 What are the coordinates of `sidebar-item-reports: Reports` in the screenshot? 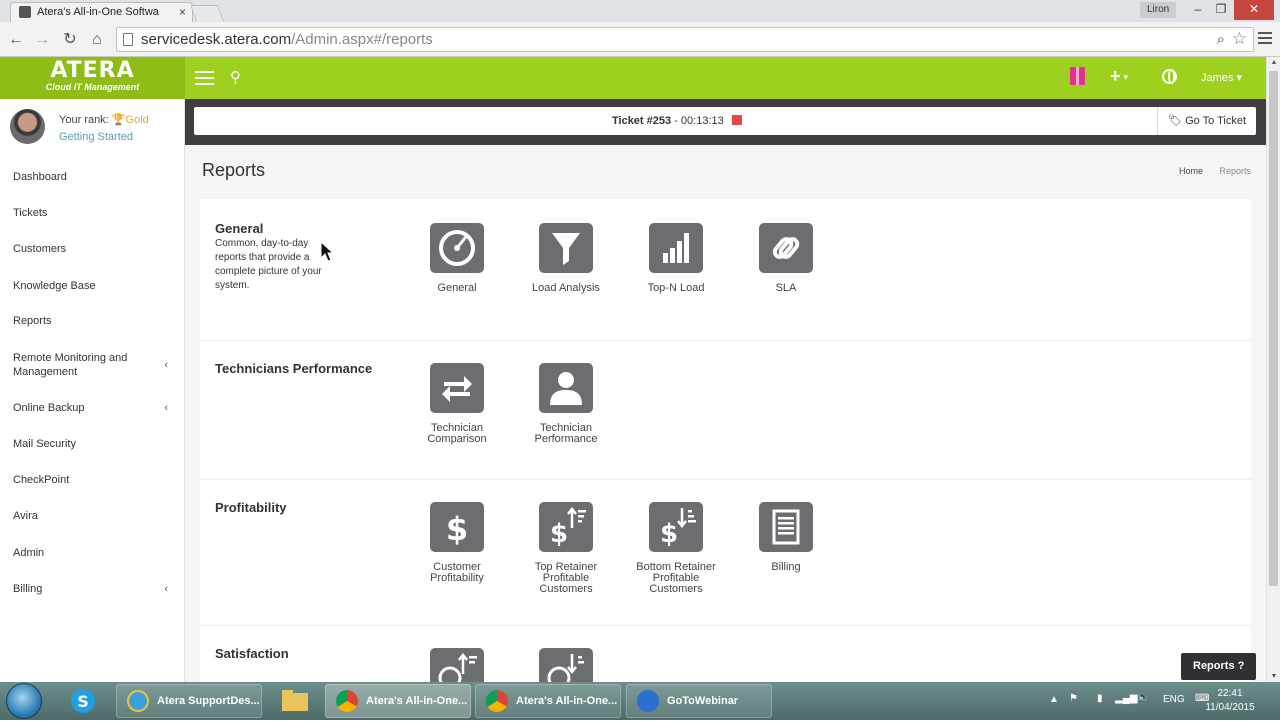 It's located at (92, 321).